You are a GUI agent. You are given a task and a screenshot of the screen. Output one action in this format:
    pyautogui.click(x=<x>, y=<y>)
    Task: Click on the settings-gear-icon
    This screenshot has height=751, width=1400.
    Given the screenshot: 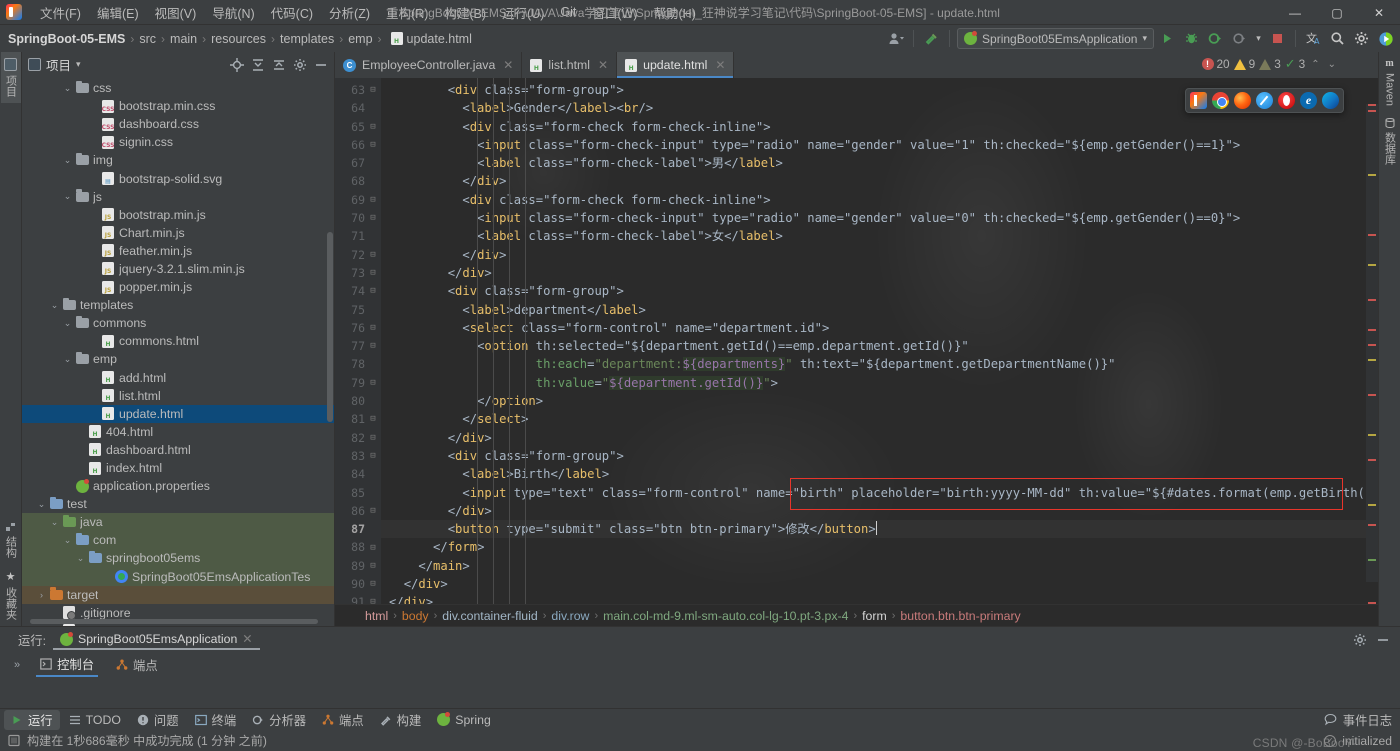 What is the action you would take?
    pyautogui.click(x=1361, y=38)
    